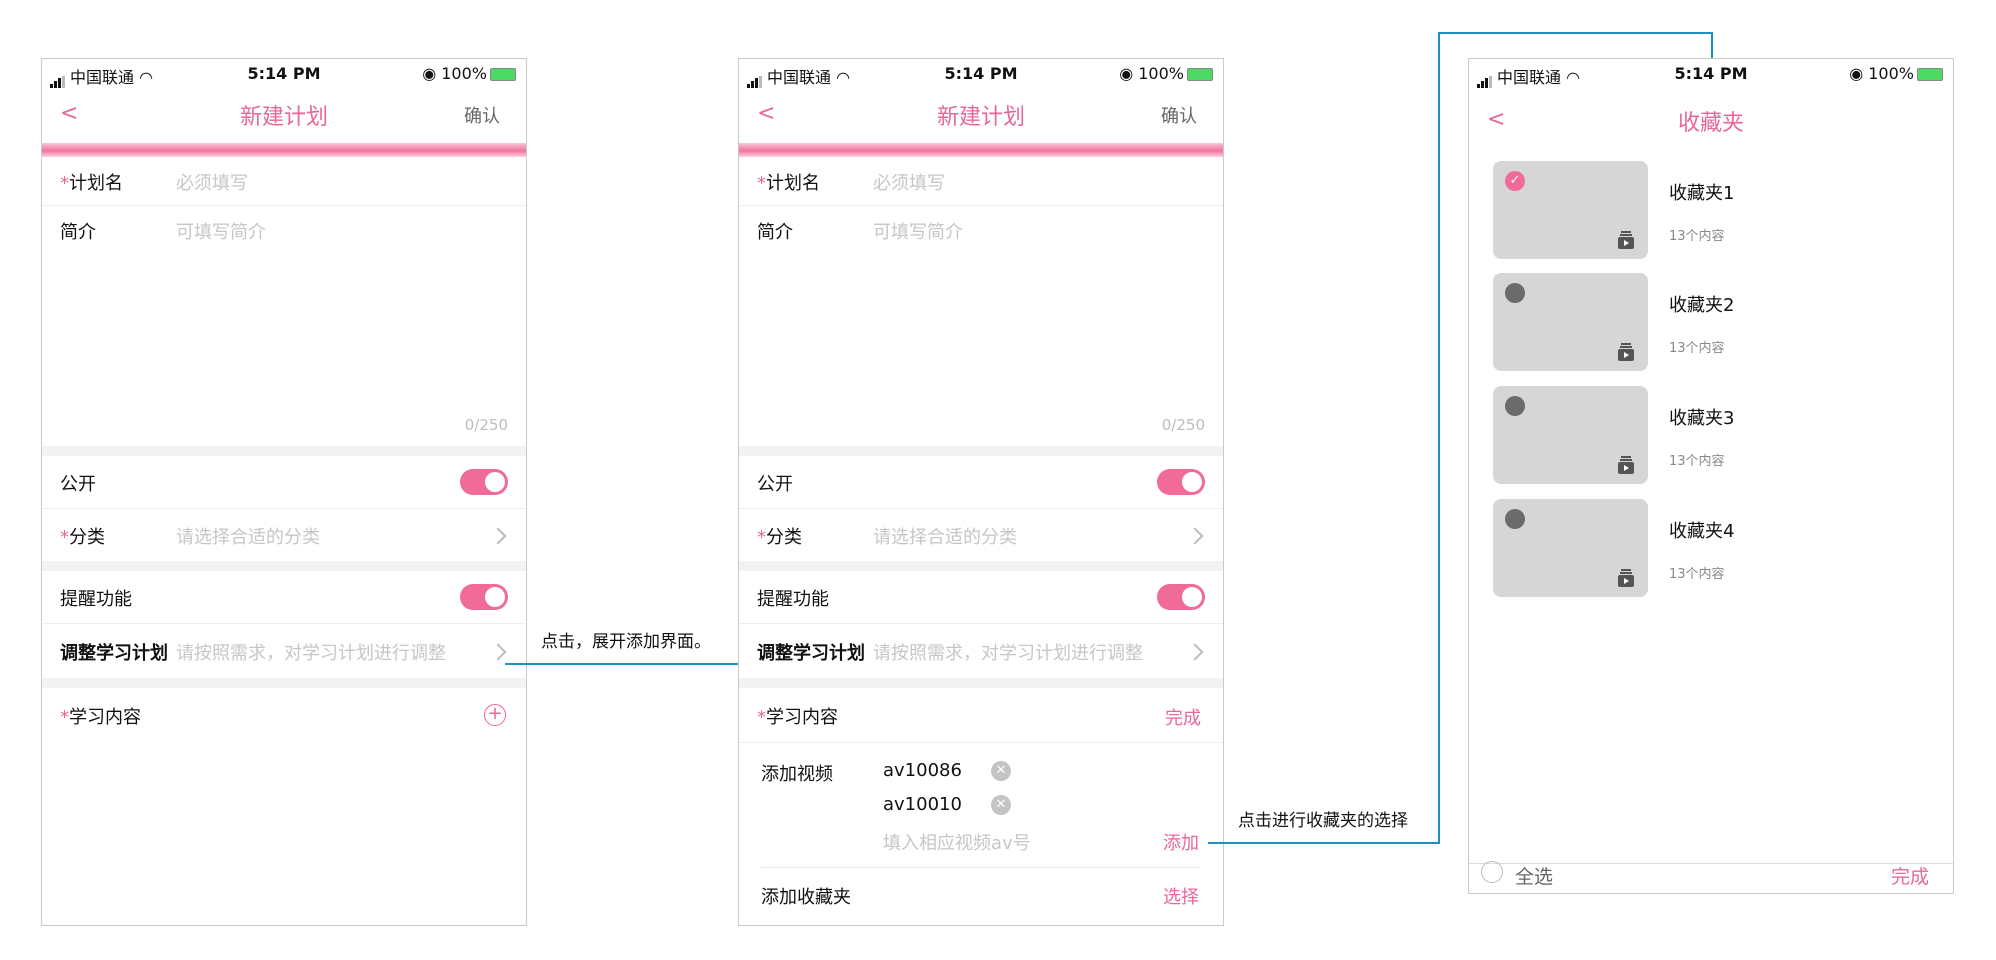  What do you see at coordinates (284, 715) in the screenshot?
I see `study-content-row: *学习内容 +` at bounding box center [284, 715].